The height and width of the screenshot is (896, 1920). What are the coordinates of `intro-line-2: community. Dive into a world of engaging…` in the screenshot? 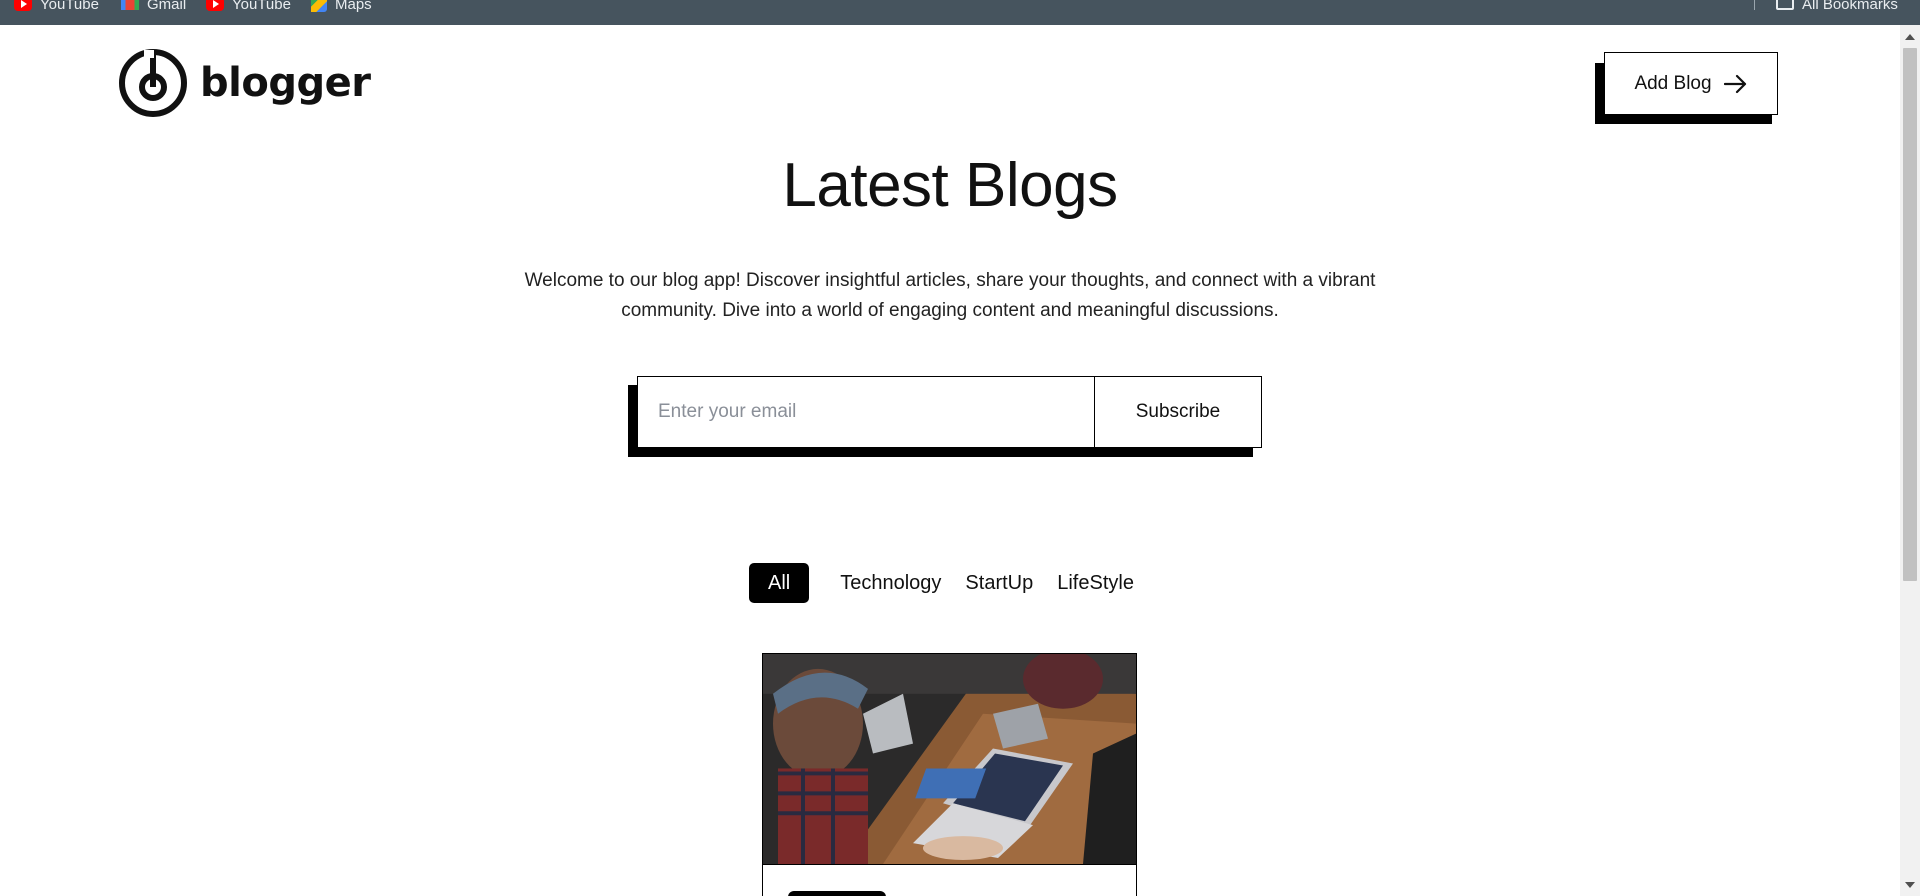 It's located at (950, 310).